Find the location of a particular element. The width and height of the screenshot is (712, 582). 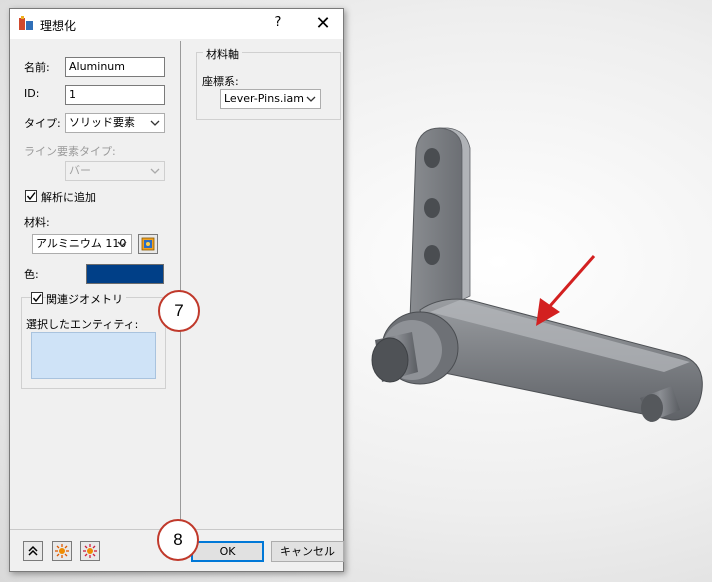

coordinate-system-value: Lever-Pins.iam is located at coordinates (264, 98).